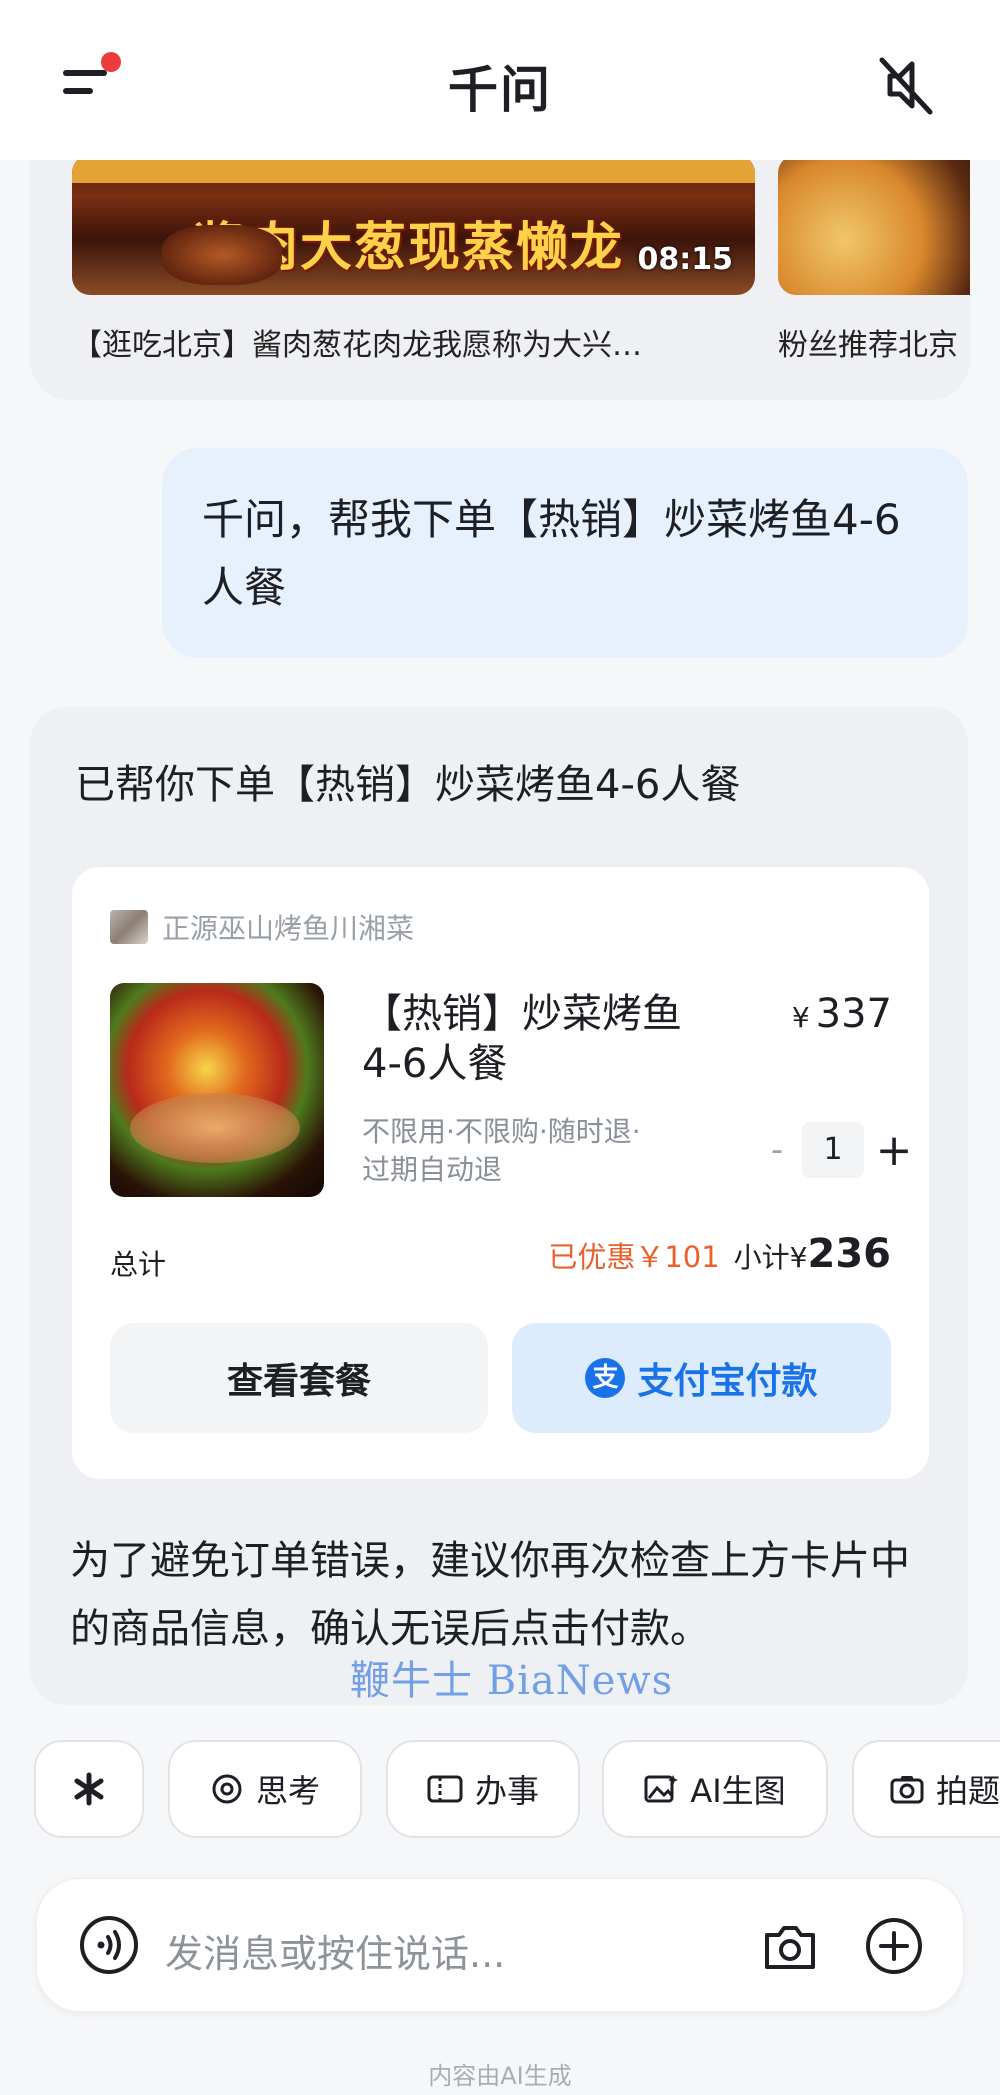 The image size is (1000, 2095). What do you see at coordinates (894, 1150) in the screenshot?
I see `quantity-increment-button: +` at bounding box center [894, 1150].